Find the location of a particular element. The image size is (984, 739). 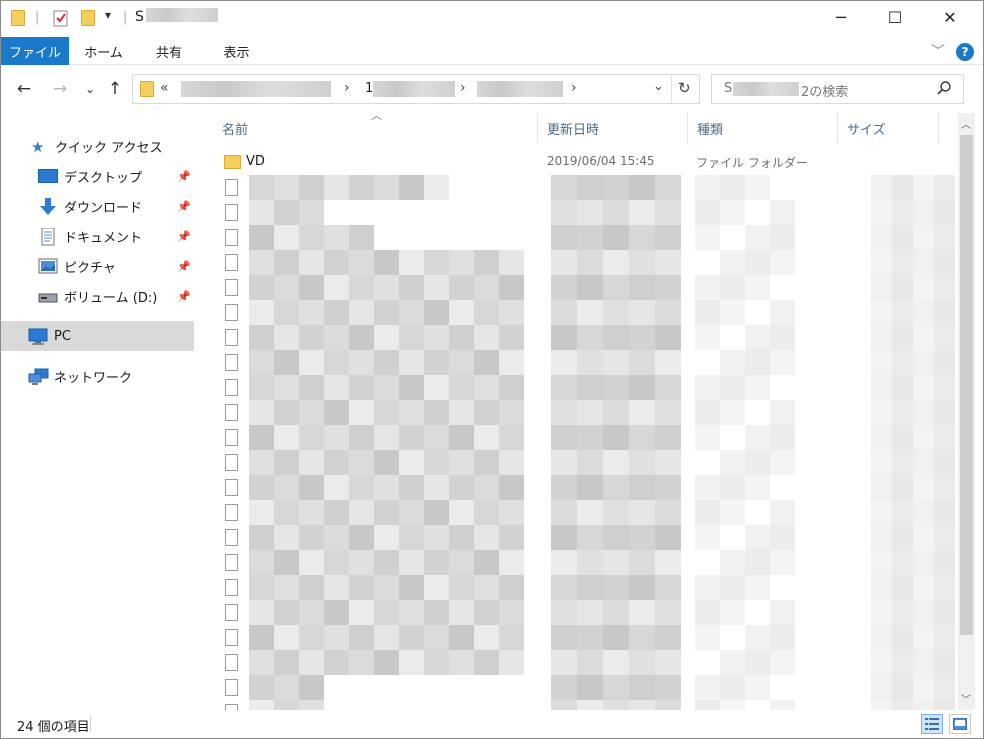

table-row: VD 2019/06/04 15:45 ファイル フォルダー is located at coordinates (589, 162).